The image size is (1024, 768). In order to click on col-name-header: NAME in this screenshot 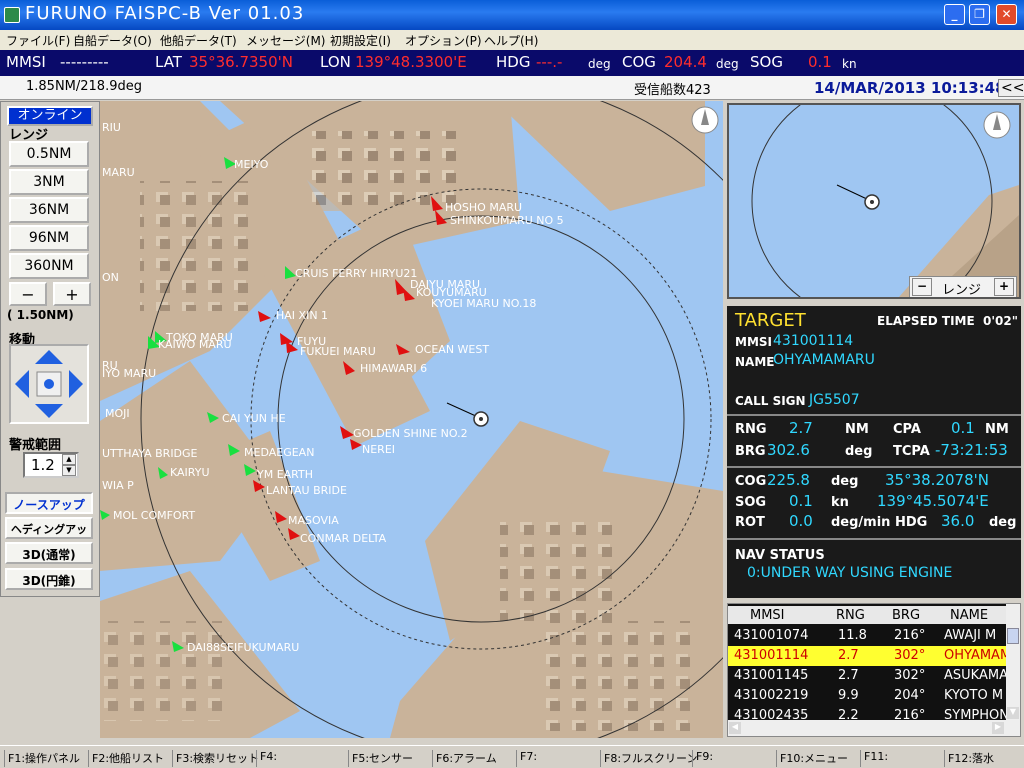, I will do `click(969, 615)`.